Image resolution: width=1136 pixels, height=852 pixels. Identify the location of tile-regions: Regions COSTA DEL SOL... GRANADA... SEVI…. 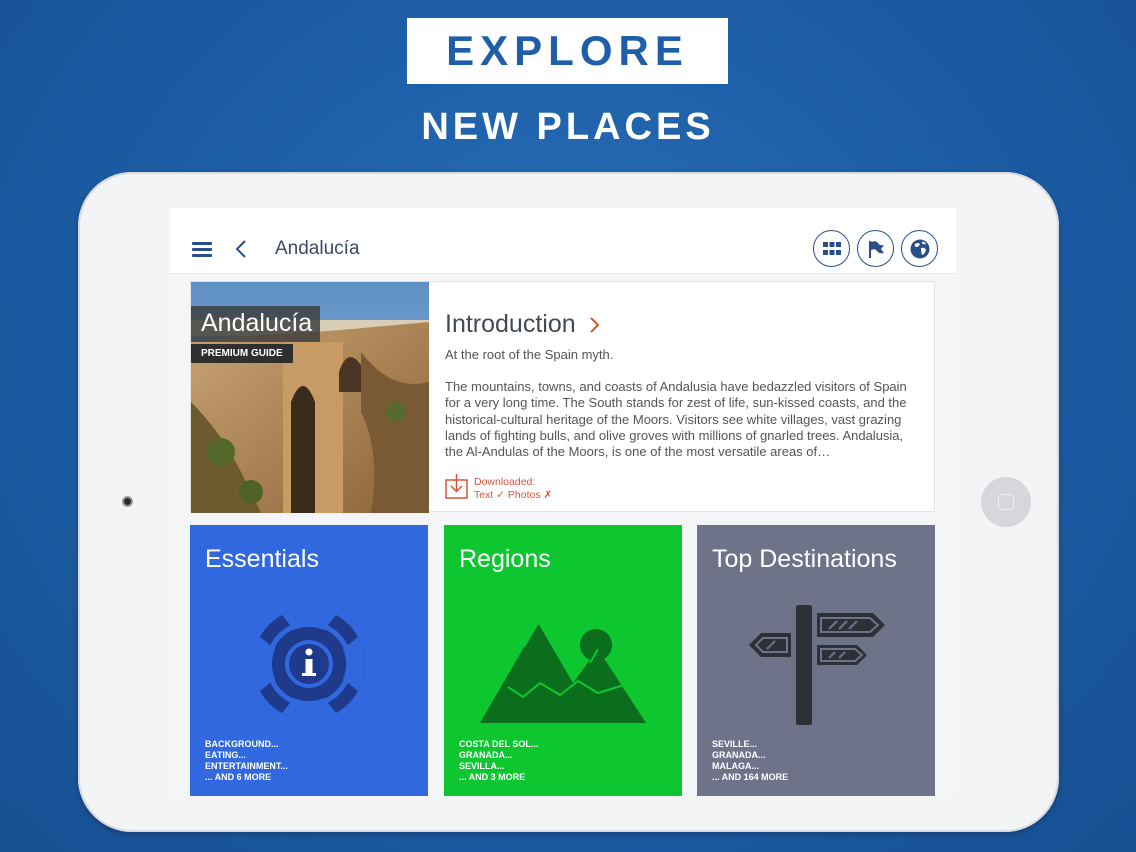
(563, 660).